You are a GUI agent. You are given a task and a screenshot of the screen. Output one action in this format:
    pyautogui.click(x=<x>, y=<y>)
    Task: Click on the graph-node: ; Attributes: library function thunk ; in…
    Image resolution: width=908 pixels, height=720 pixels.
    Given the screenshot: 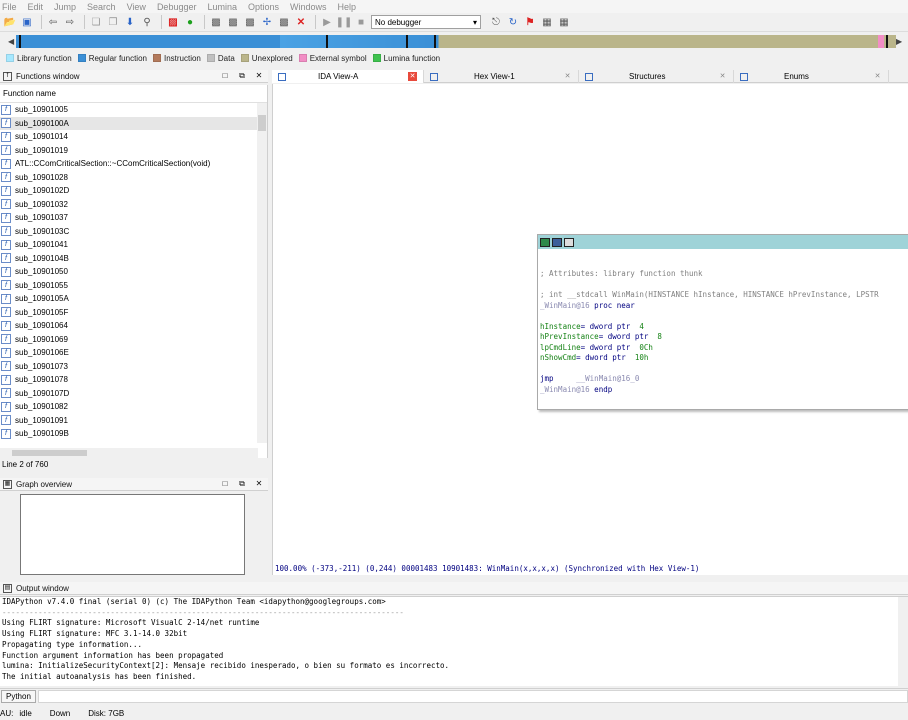 What is the action you would take?
    pyautogui.click(x=722, y=322)
    